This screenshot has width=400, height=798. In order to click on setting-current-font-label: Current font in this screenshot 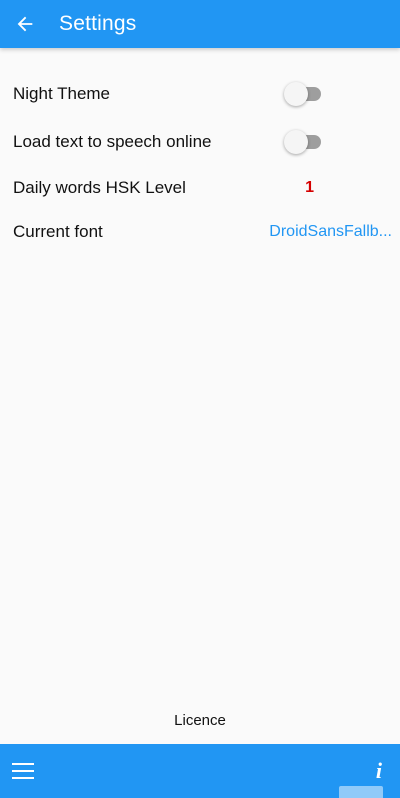, I will do `click(58, 231)`.